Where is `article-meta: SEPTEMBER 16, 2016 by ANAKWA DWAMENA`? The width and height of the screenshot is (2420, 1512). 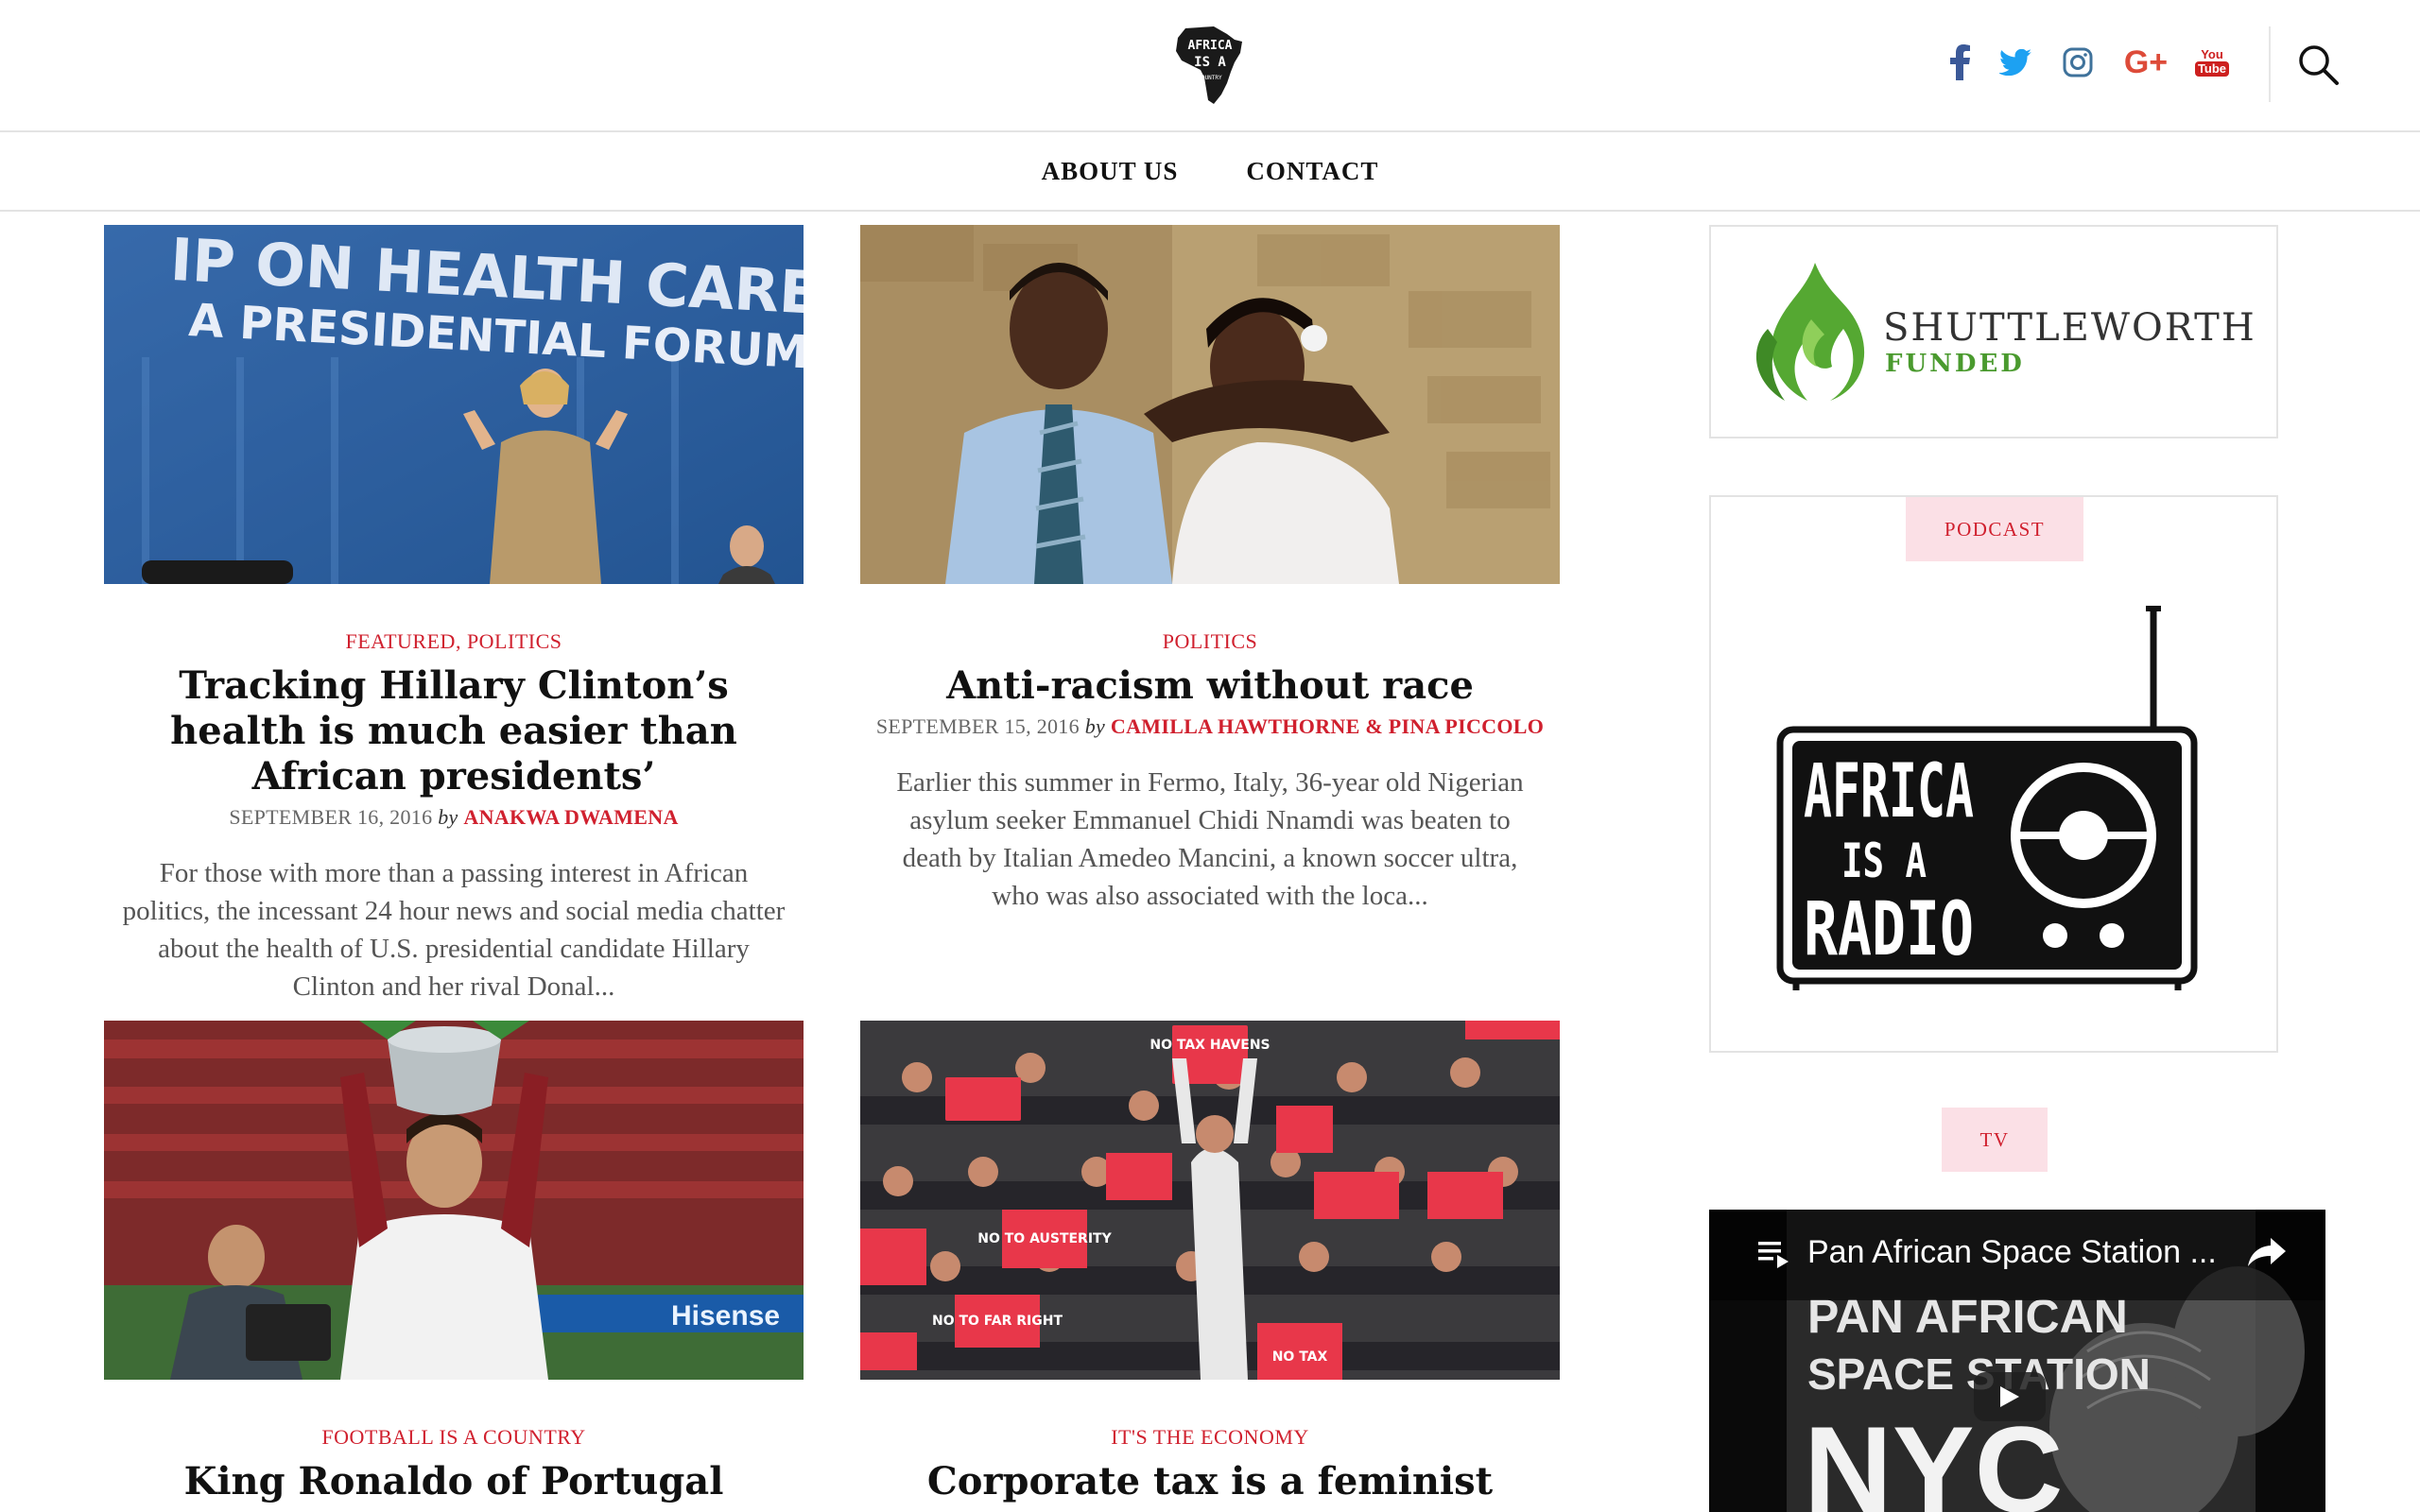 article-meta: SEPTEMBER 16, 2016 by ANAKWA DWAMENA is located at coordinates (454, 817).